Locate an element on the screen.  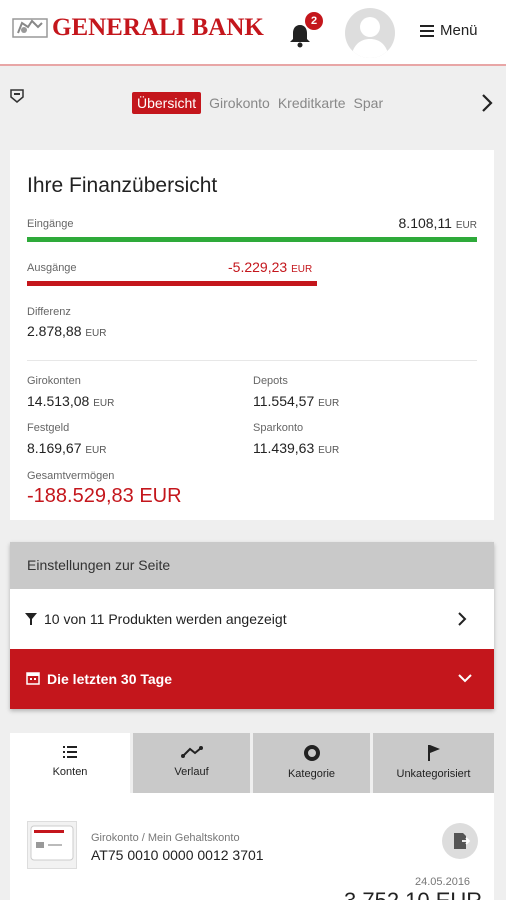
fest-currency: EUR is located at coordinates (96, 450).